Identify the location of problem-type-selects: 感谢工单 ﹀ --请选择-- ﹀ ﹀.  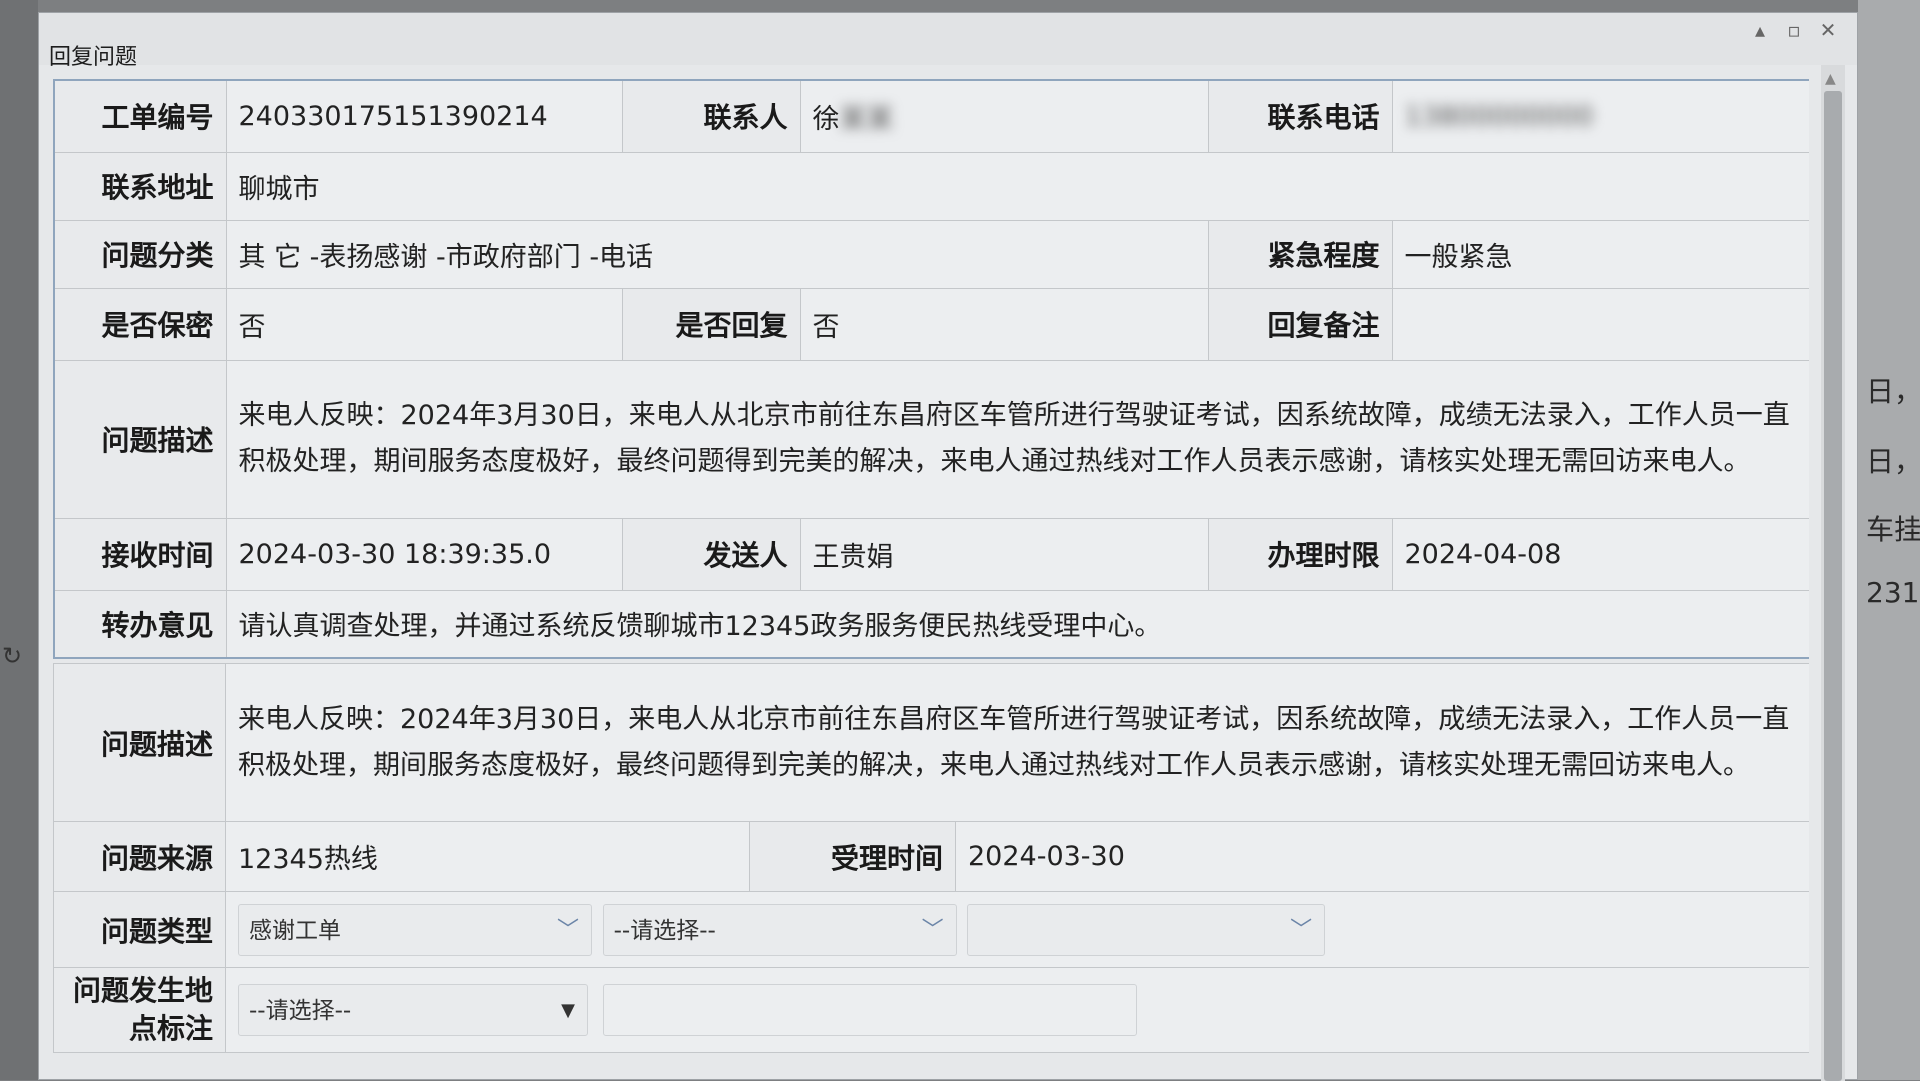
(1016, 929).